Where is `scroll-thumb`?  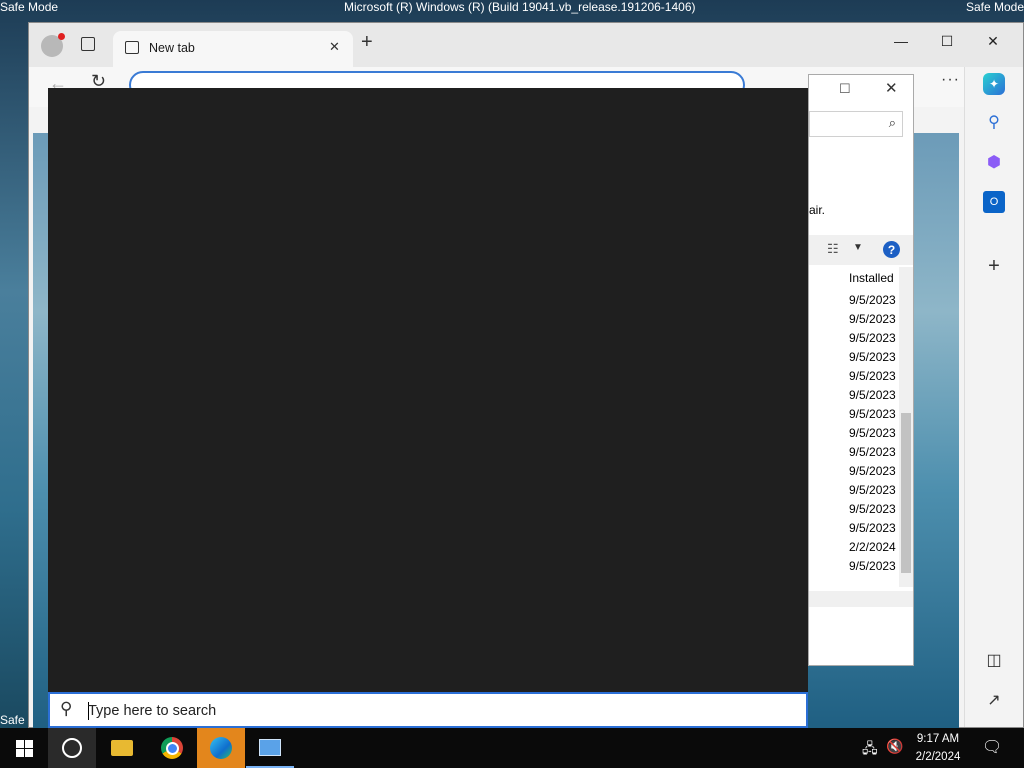 scroll-thumb is located at coordinates (906, 493).